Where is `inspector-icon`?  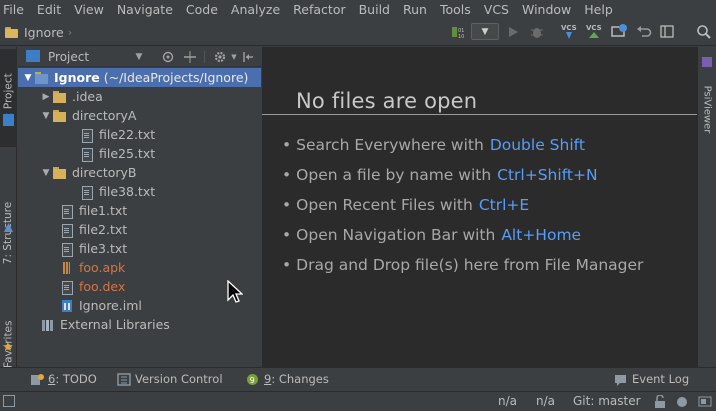 inspector-icon is located at coordinates (682, 401).